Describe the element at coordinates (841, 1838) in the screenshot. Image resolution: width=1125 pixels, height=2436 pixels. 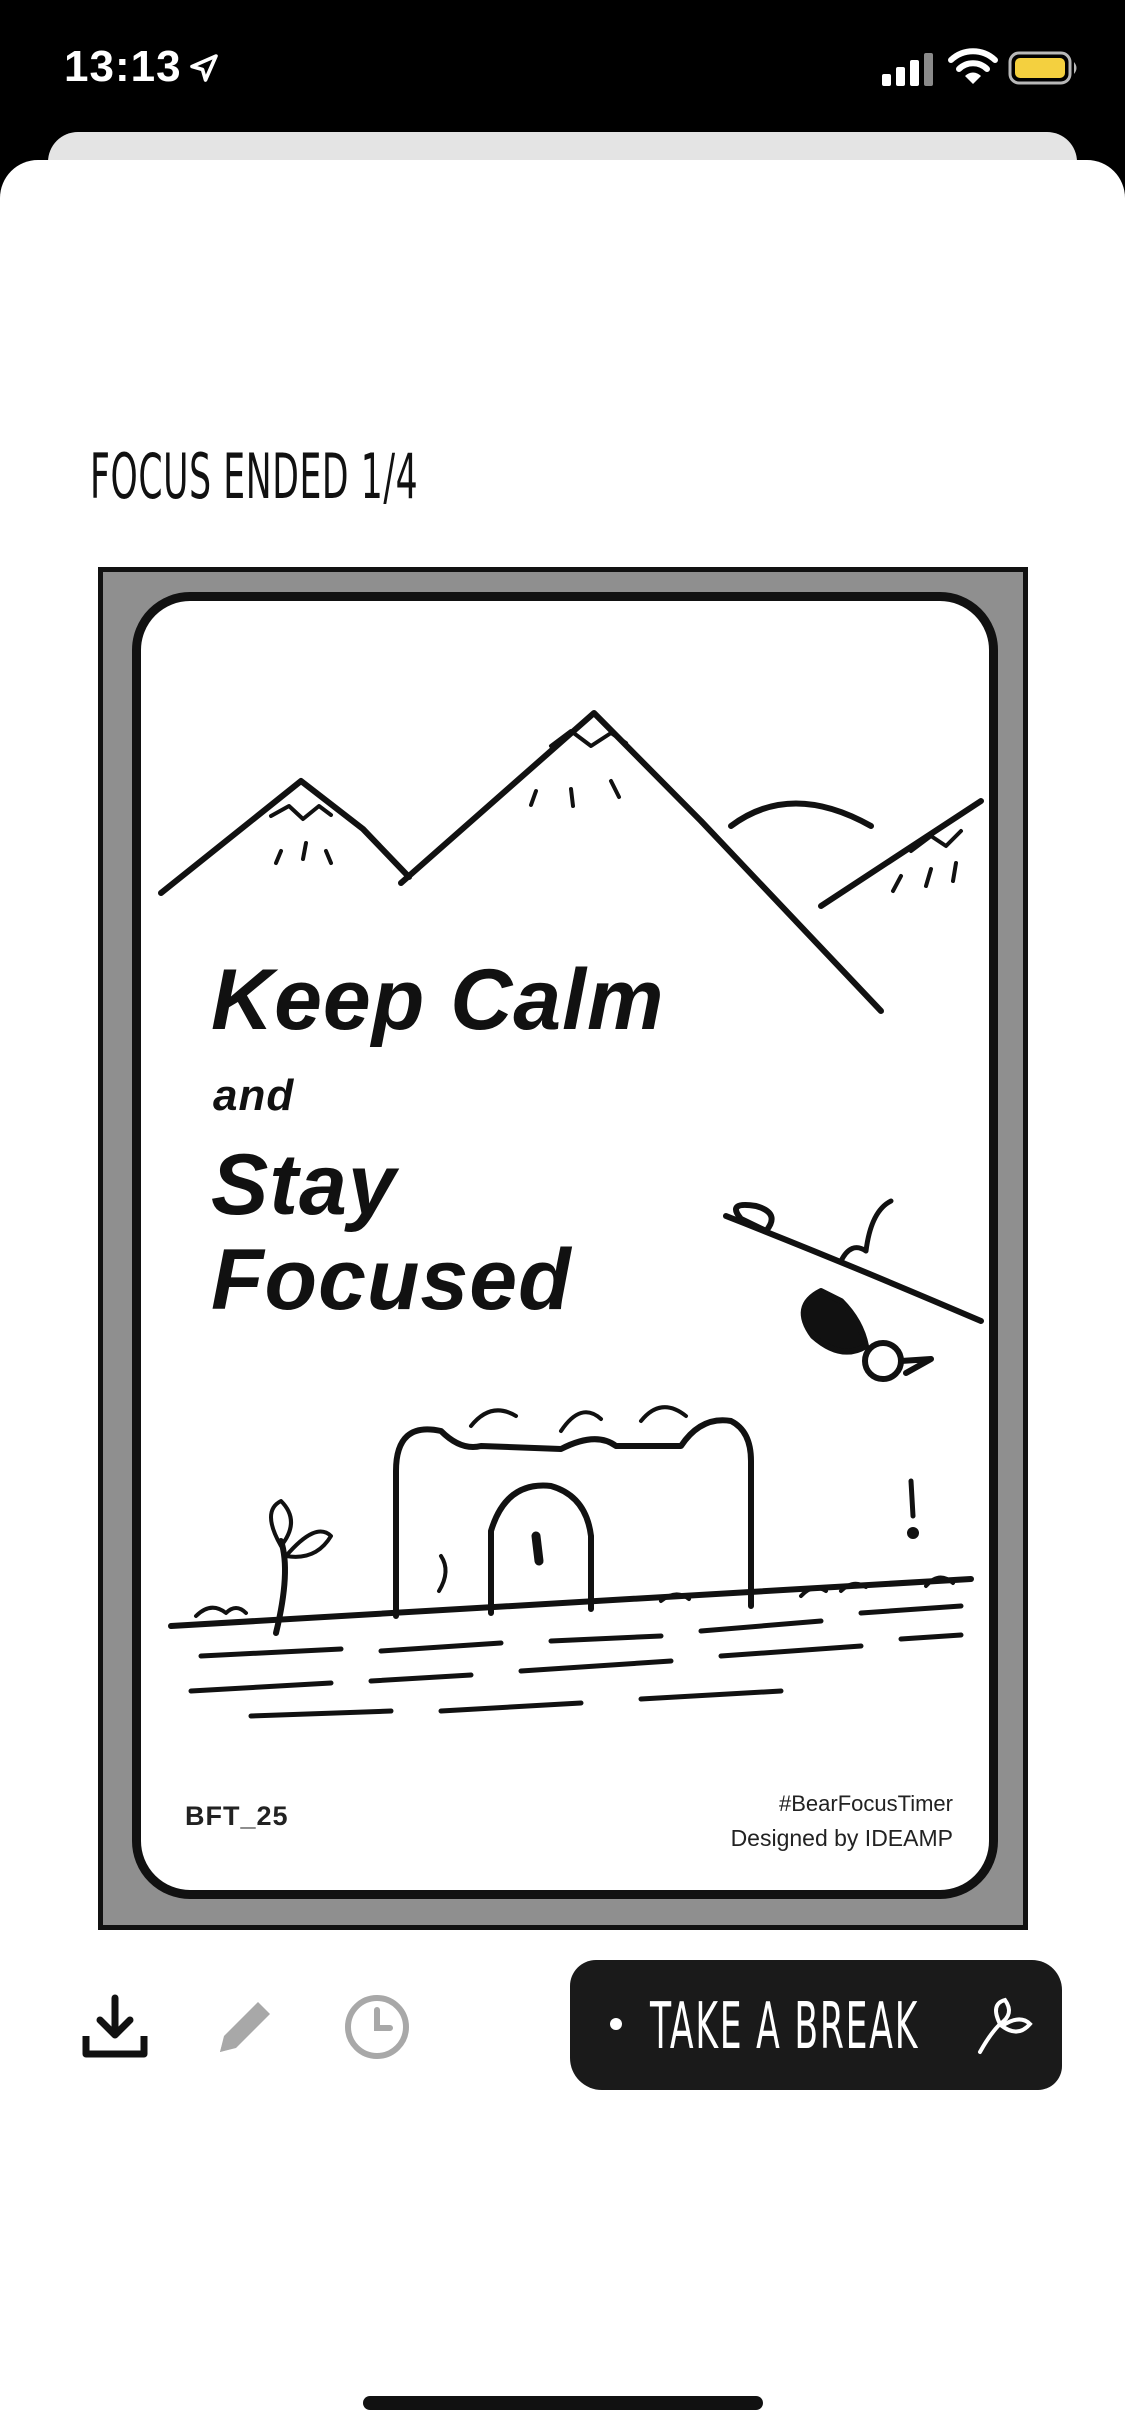
I see `poster-credit: Designed by IDEAMP` at that location.